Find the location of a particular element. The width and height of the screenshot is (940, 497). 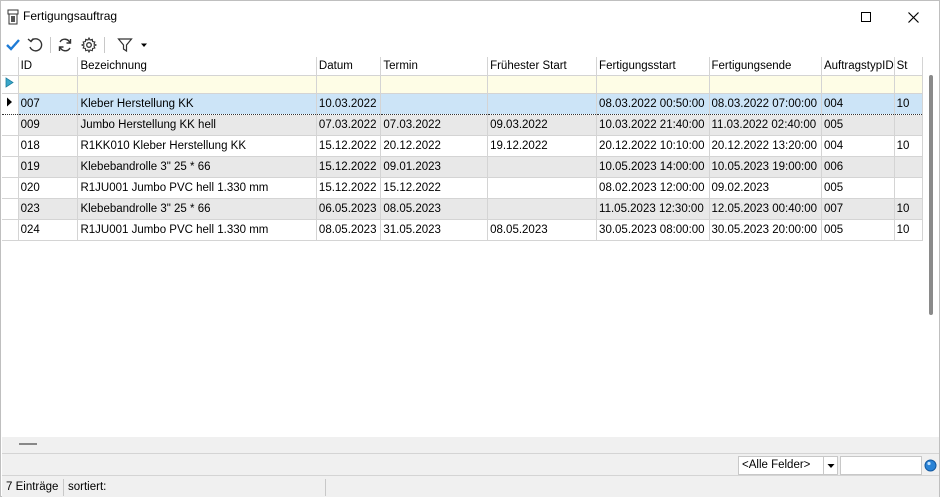

table-cell: Kleber Herstellung KK is located at coordinates (197, 103).